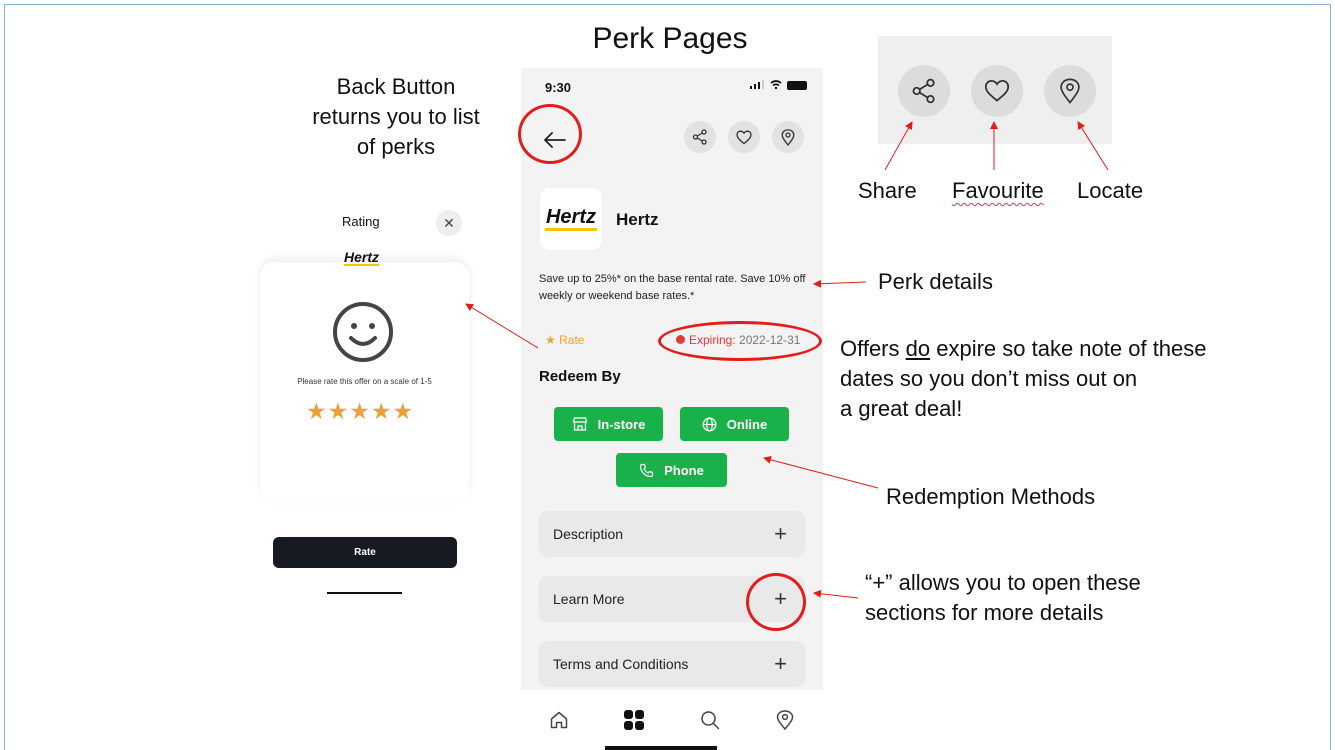 This screenshot has width=1335, height=750. What do you see at coordinates (580, 376) in the screenshot?
I see `redeem-by-title: Redeem By` at bounding box center [580, 376].